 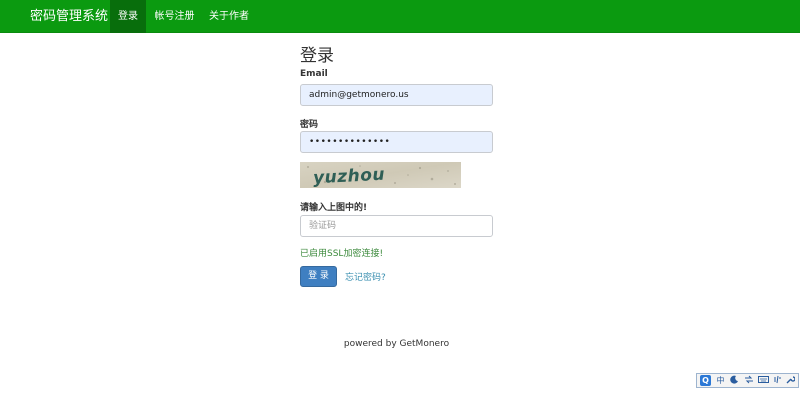 I want to click on nav-register: 帐号注册, so click(x=174, y=16).